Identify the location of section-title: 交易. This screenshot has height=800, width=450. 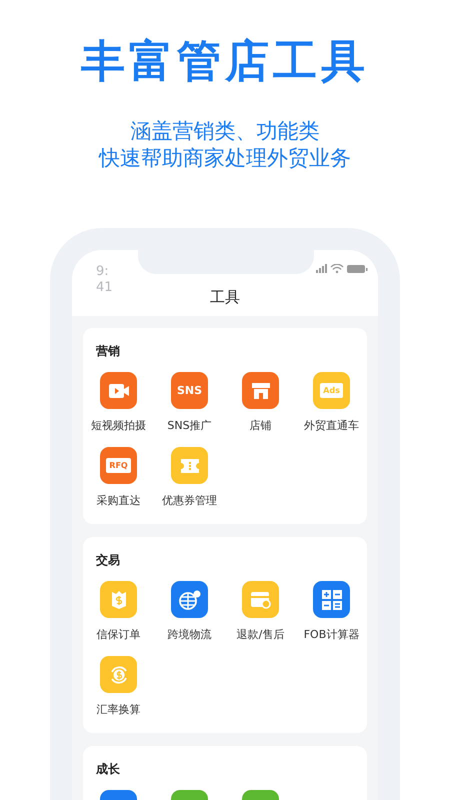
(107, 560).